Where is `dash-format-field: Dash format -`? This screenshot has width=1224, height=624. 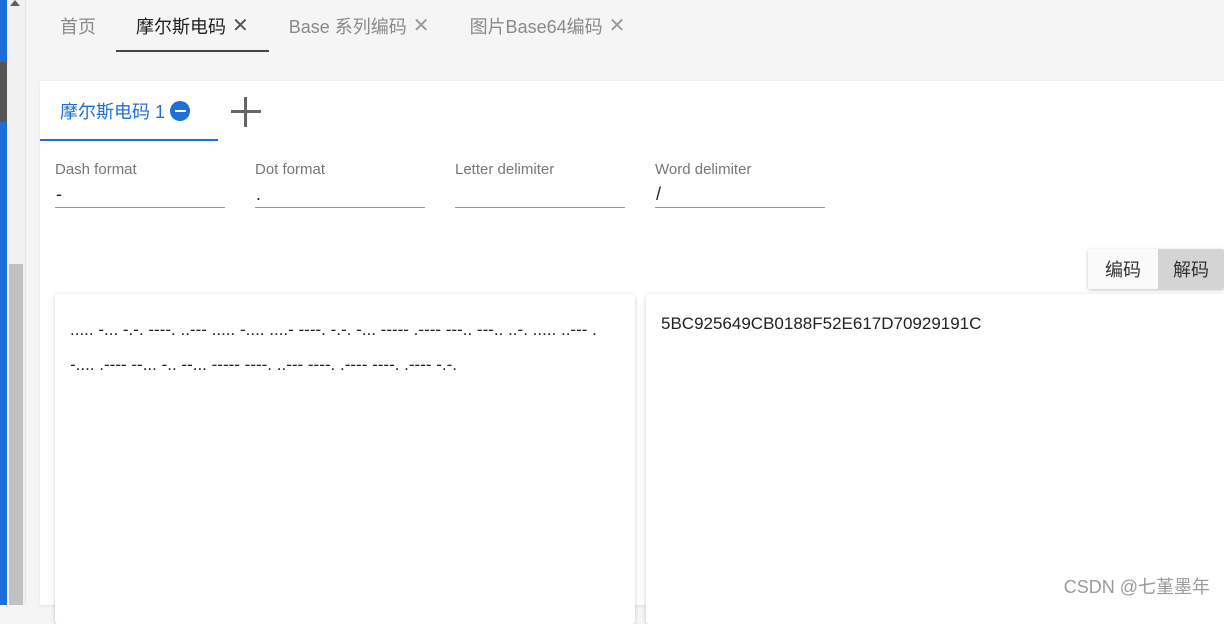
dash-format-field: Dash format - is located at coordinates (140, 184).